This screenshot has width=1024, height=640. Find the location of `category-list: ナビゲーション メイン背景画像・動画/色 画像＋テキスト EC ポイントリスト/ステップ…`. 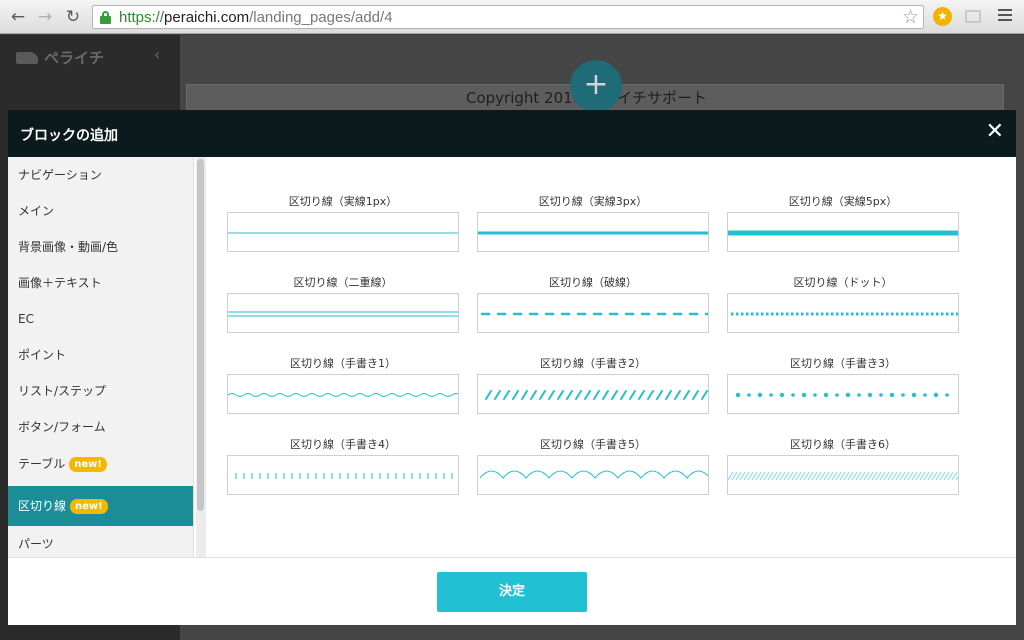

category-list: ナビゲーション メイン背景画像・動画/色 画像＋テキスト EC ポイントリスト/ステップ… is located at coordinates (101, 357).